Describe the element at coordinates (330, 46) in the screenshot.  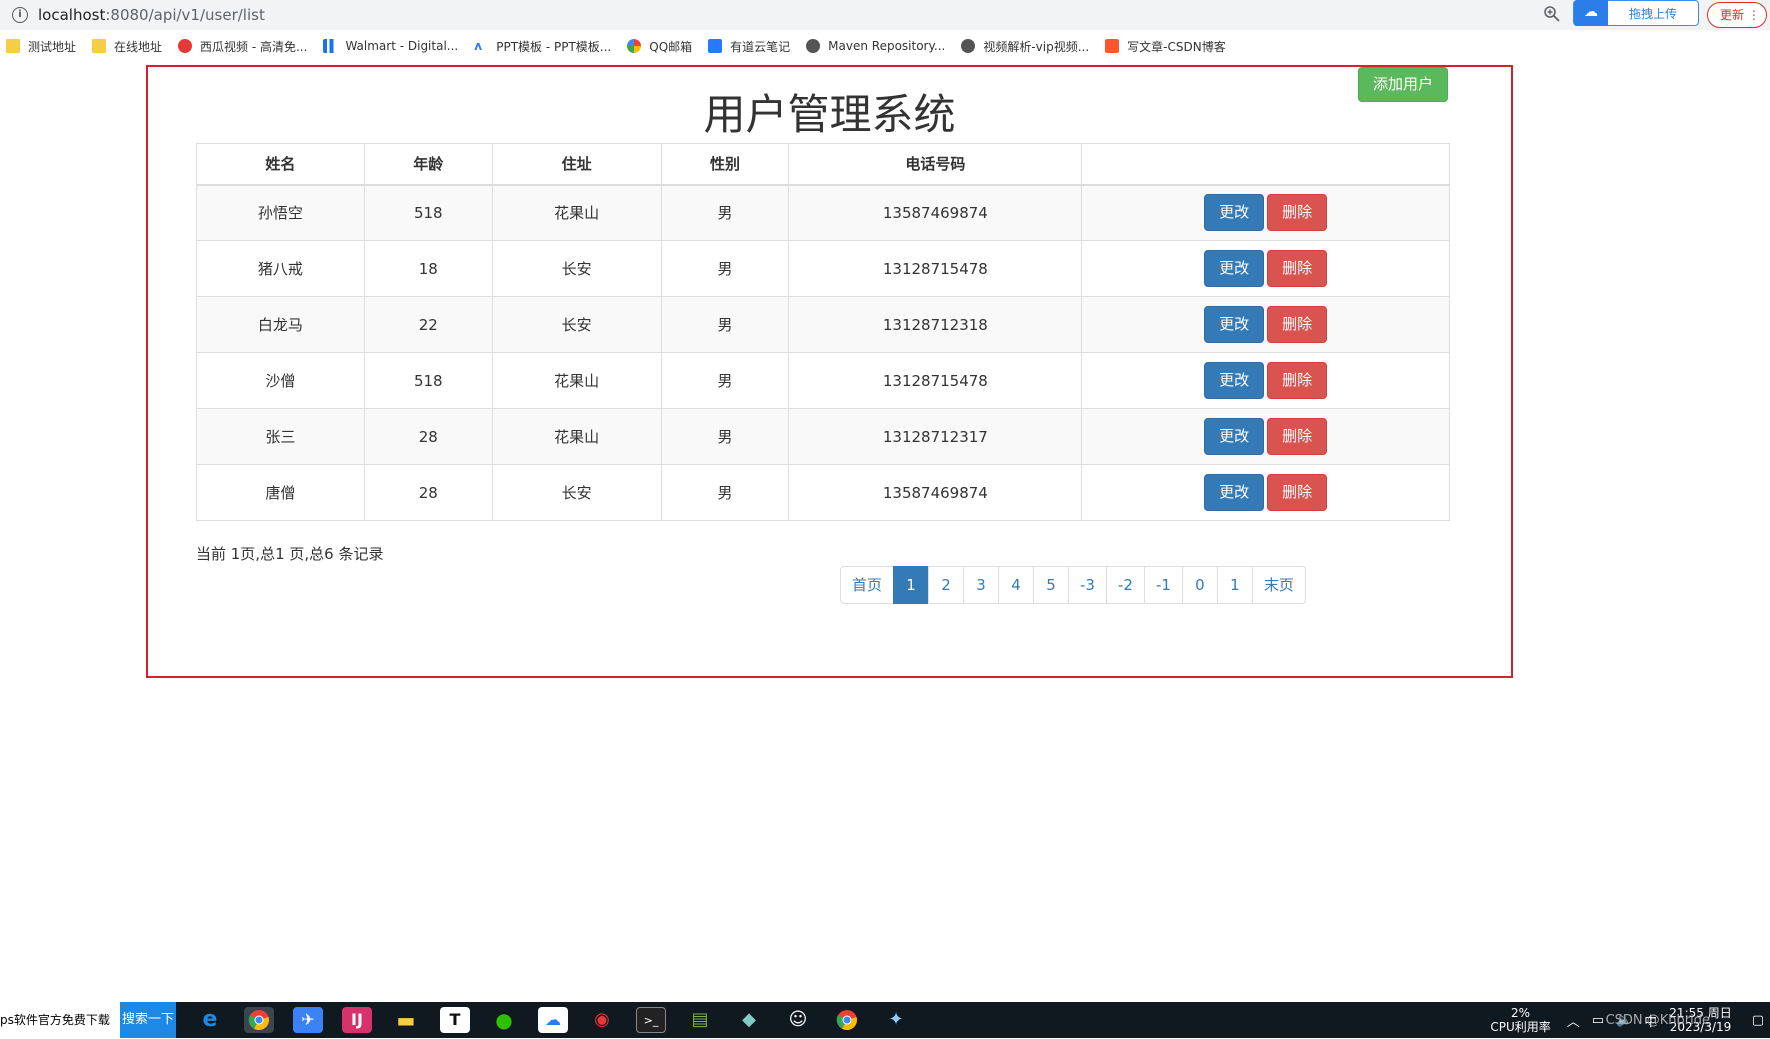
I see `walmart-icon` at that location.